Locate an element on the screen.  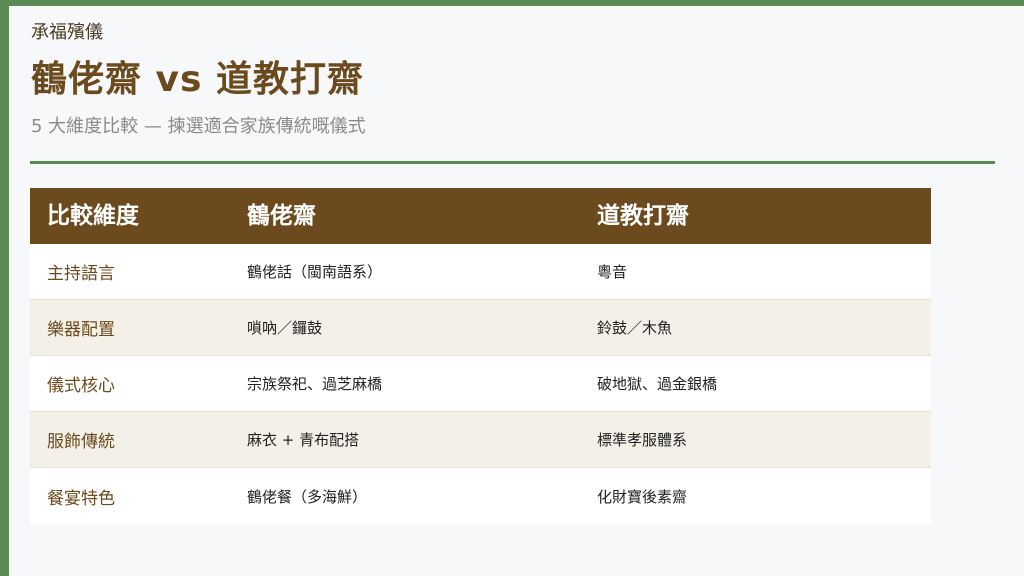
header-dimension: 比較維度 is located at coordinates (93, 216).